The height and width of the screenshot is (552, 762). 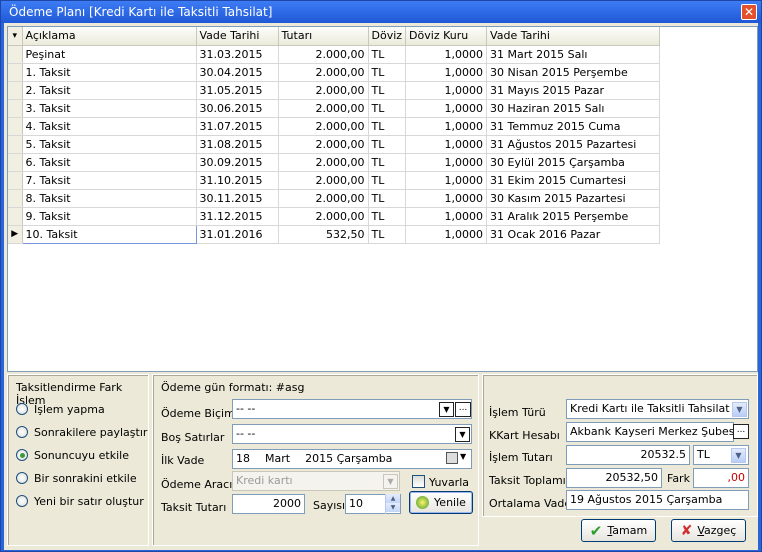 I want to click on islem-turu-select: Kredi Kartı ile Taksitli Tahsilat, so click(x=657, y=409).